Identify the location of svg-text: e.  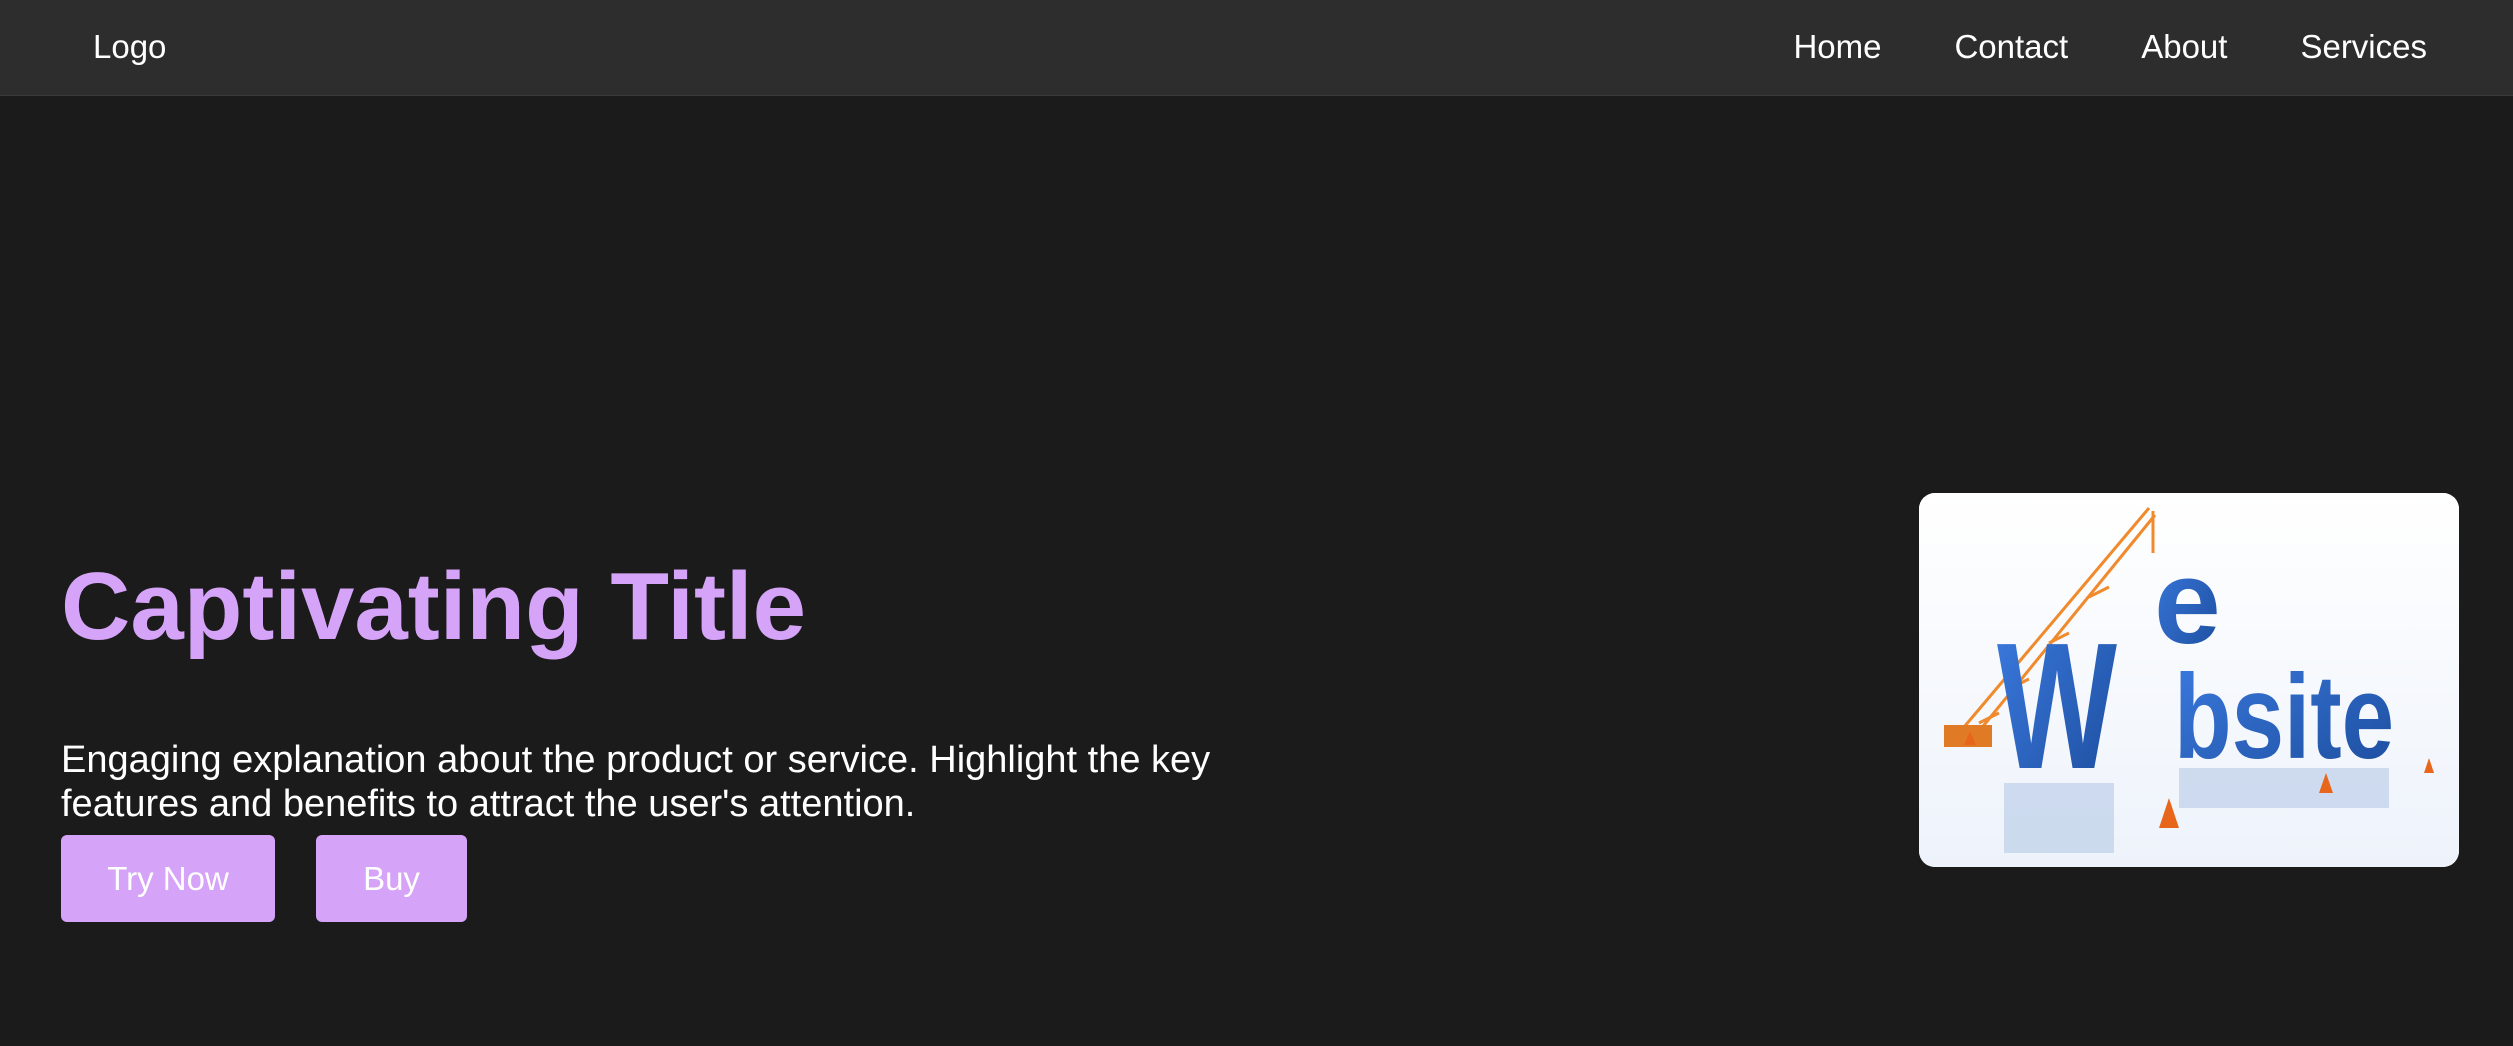
(2187, 602).